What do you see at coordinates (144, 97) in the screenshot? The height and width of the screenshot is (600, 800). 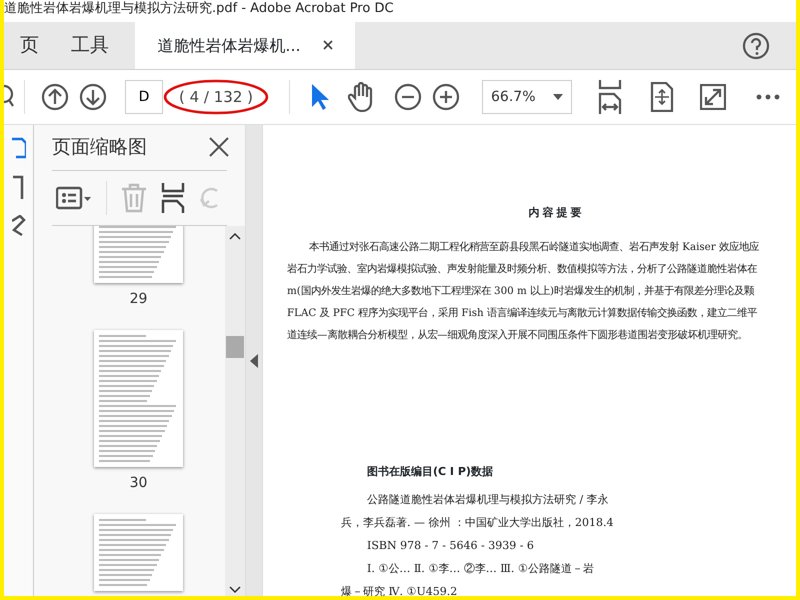 I see `page-number-field: D` at bounding box center [144, 97].